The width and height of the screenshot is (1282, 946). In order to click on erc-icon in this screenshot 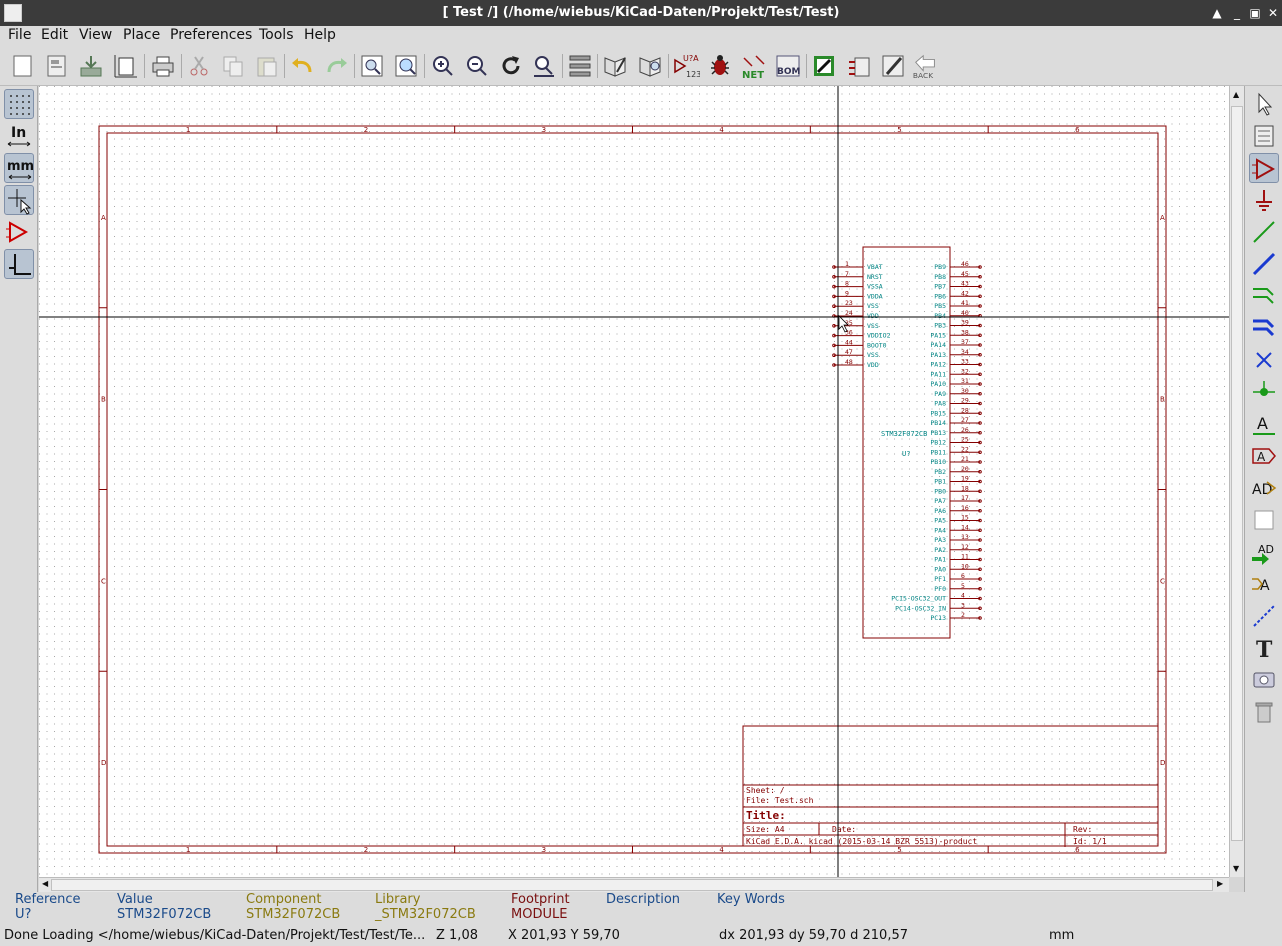, I will do `click(720, 66)`.